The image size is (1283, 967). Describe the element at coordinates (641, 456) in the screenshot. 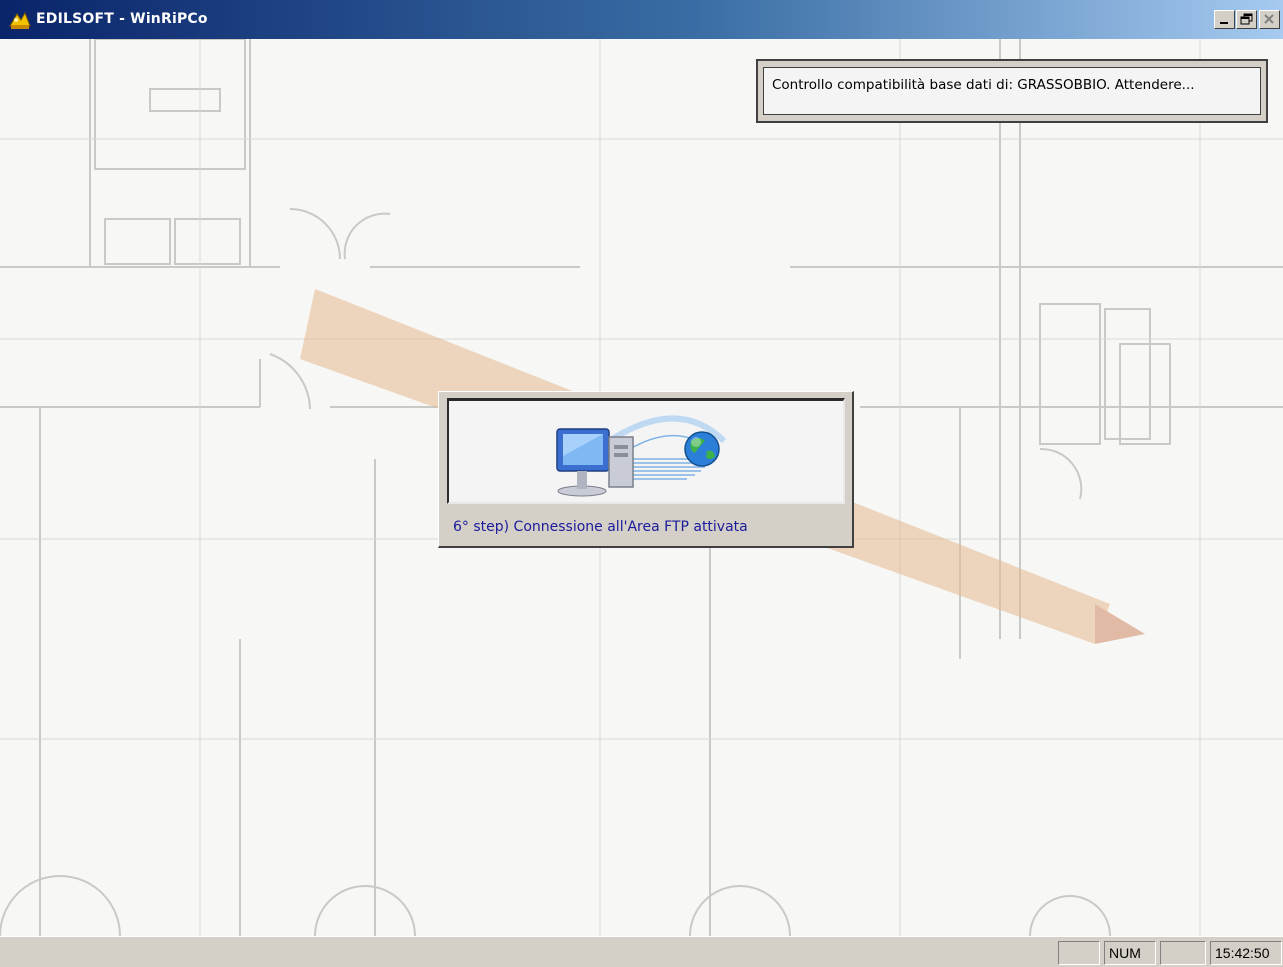

I see `computer-to-globe-ftp-icon` at that location.